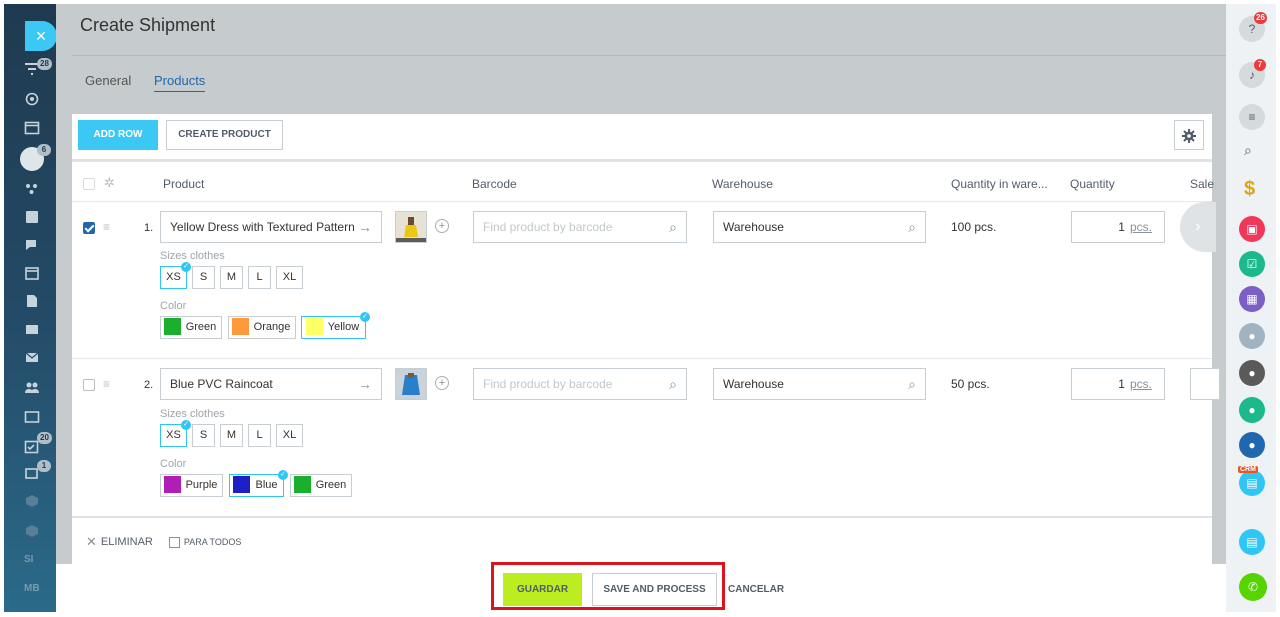 The image size is (1280, 617). Describe the element at coordinates (191, 485) in the screenshot. I see `color-chip-purple: Purple` at that location.